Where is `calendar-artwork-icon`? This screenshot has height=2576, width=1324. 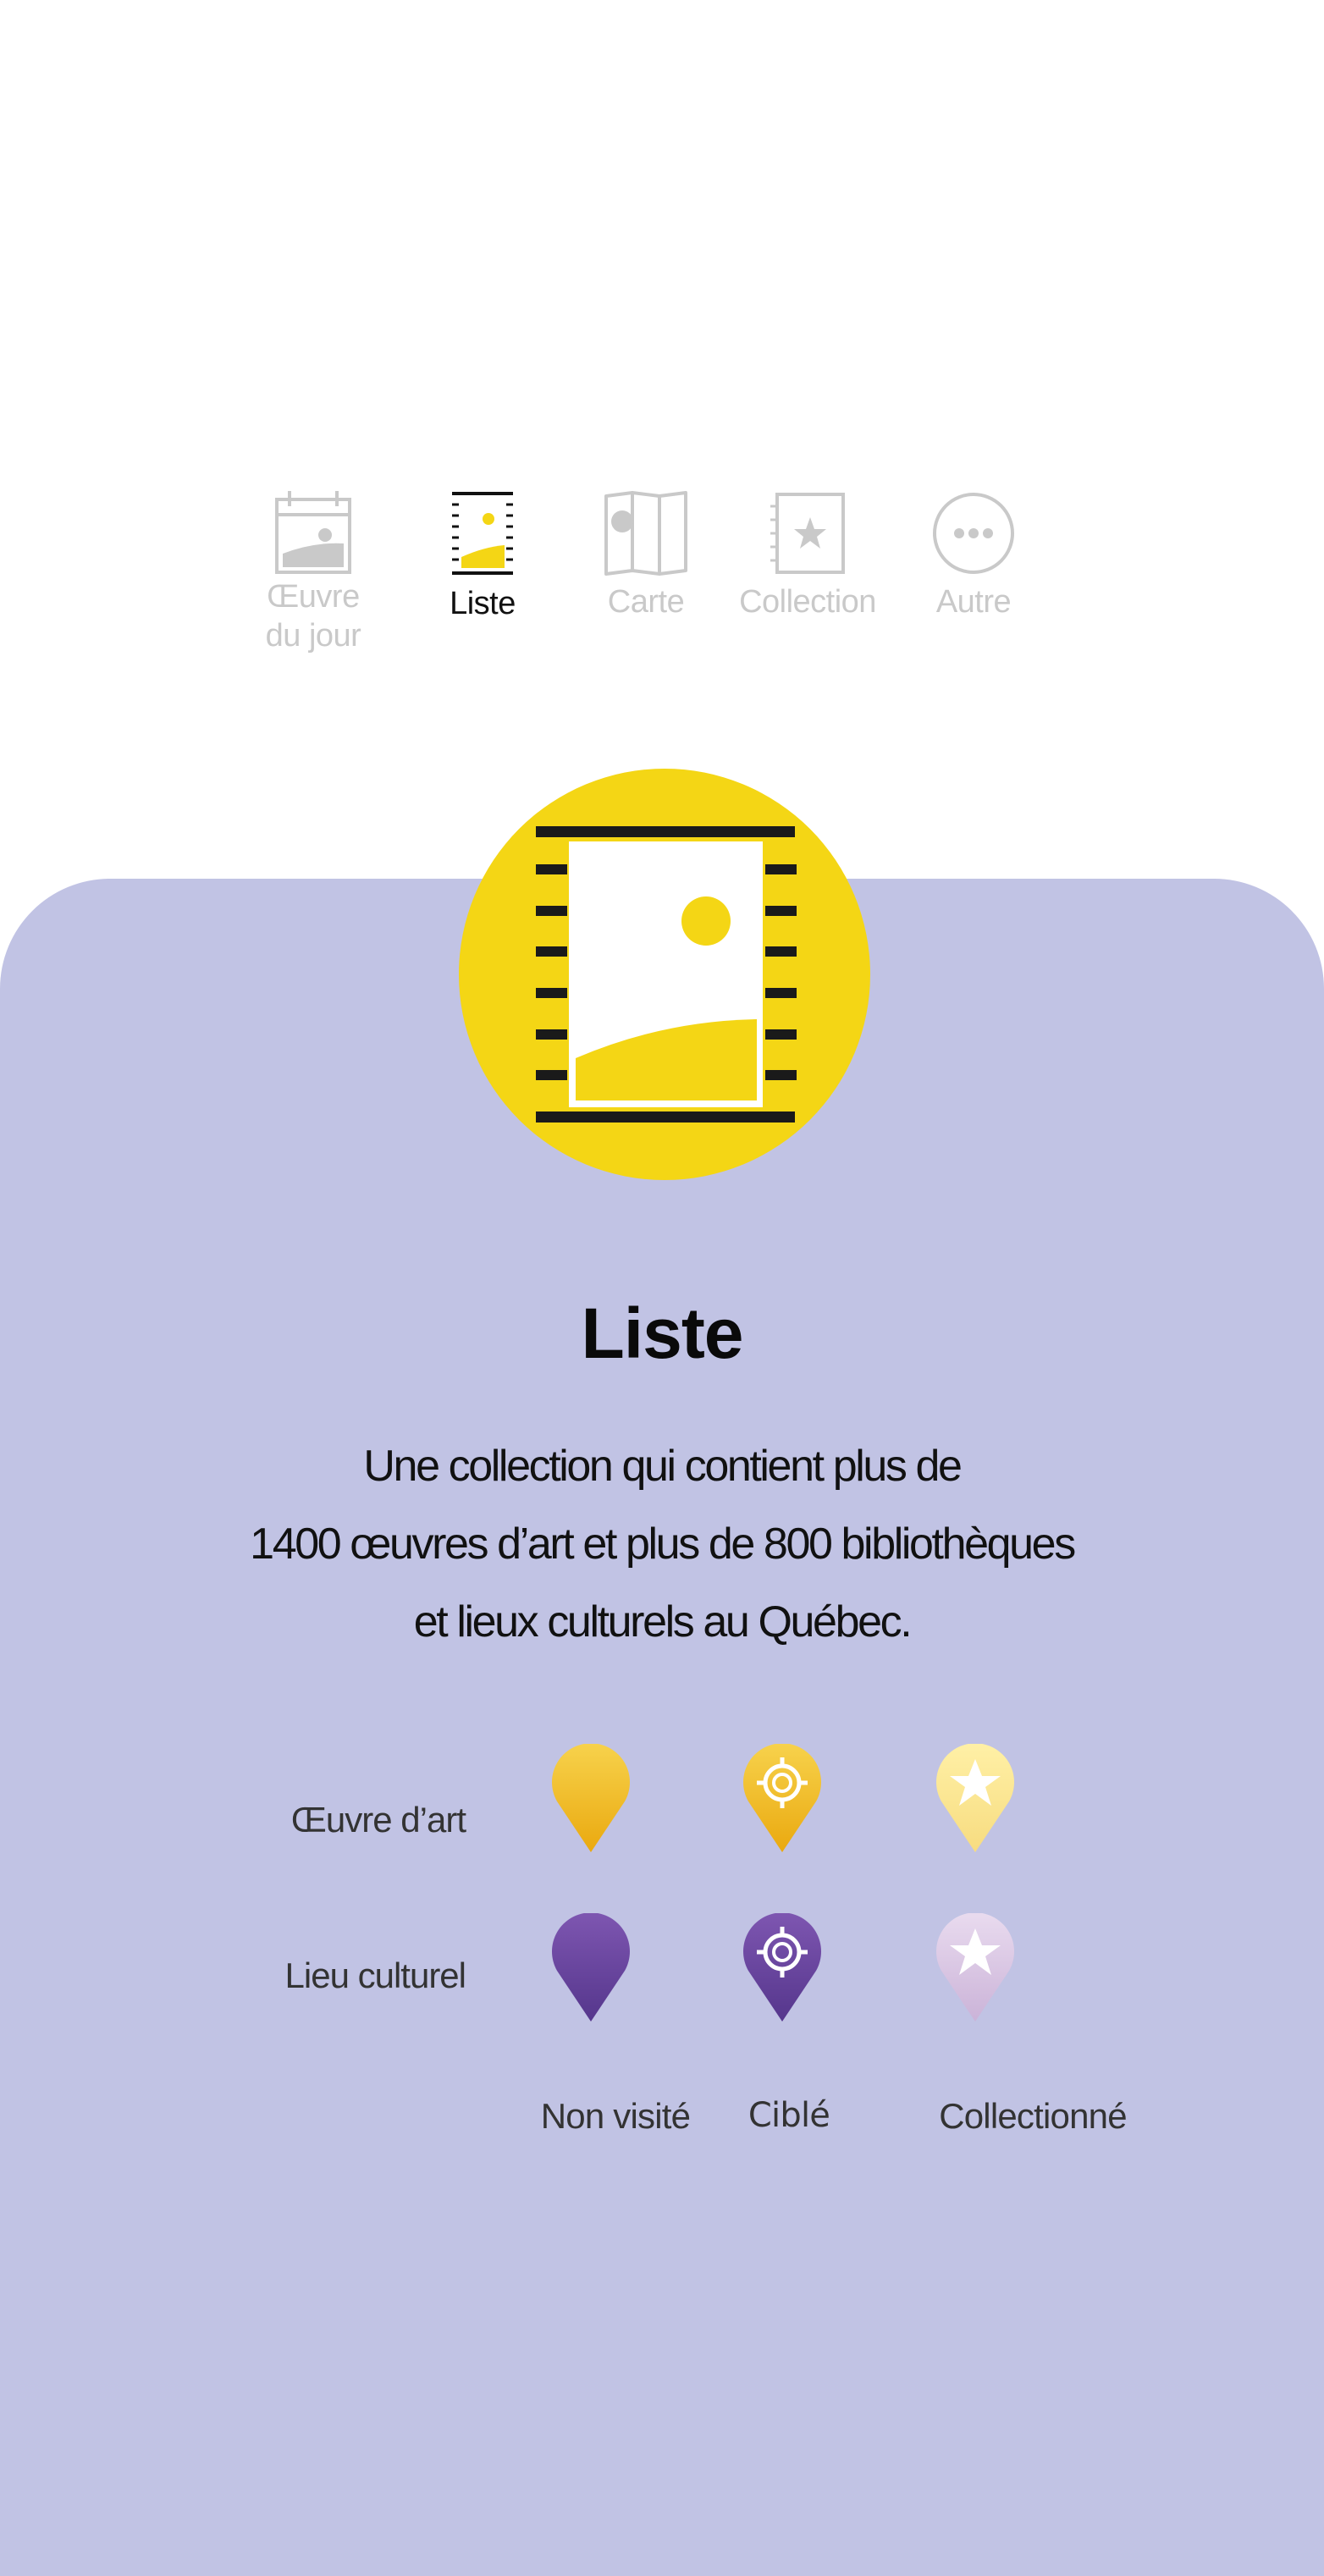
calendar-artwork-icon is located at coordinates (313, 533).